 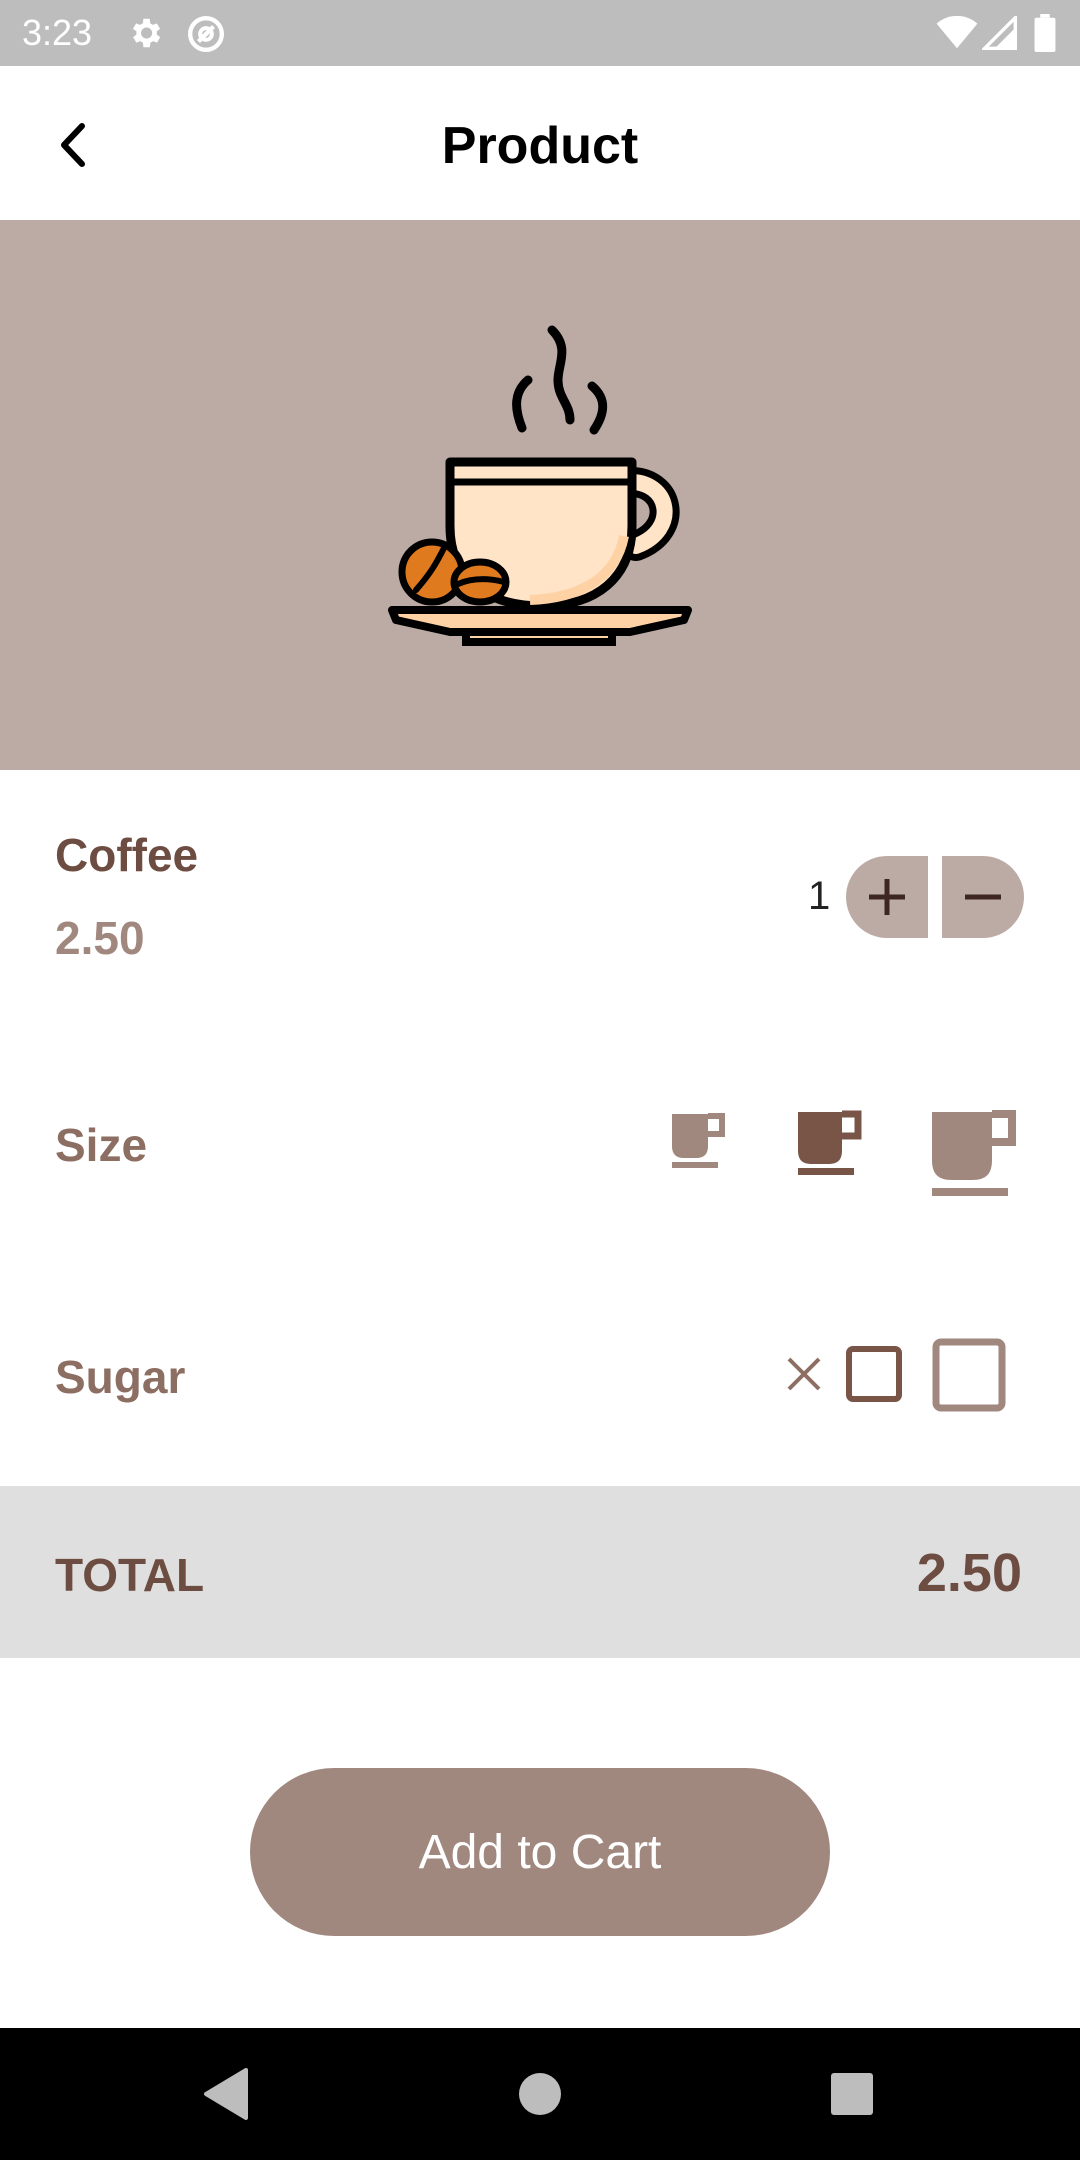 What do you see at coordinates (540, 1572) in the screenshot?
I see `total-bar: TOTAL 2.50` at bounding box center [540, 1572].